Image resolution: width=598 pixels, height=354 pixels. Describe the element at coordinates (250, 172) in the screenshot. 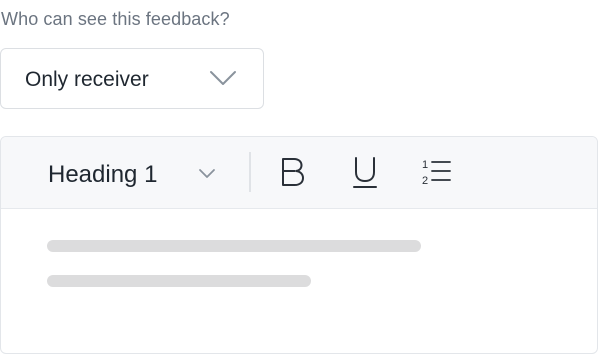

I see `toolbar-divider` at that location.